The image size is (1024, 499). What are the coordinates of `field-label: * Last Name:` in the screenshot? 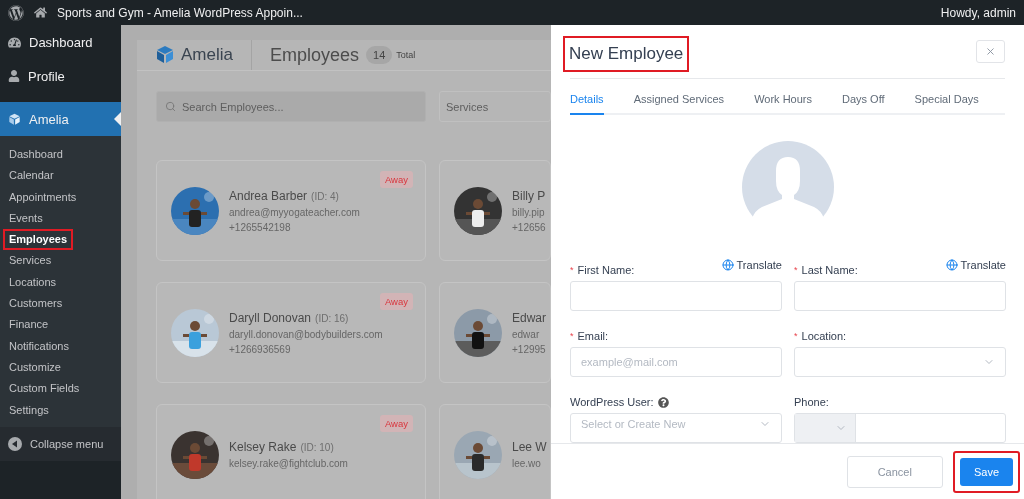 It's located at (826, 270).